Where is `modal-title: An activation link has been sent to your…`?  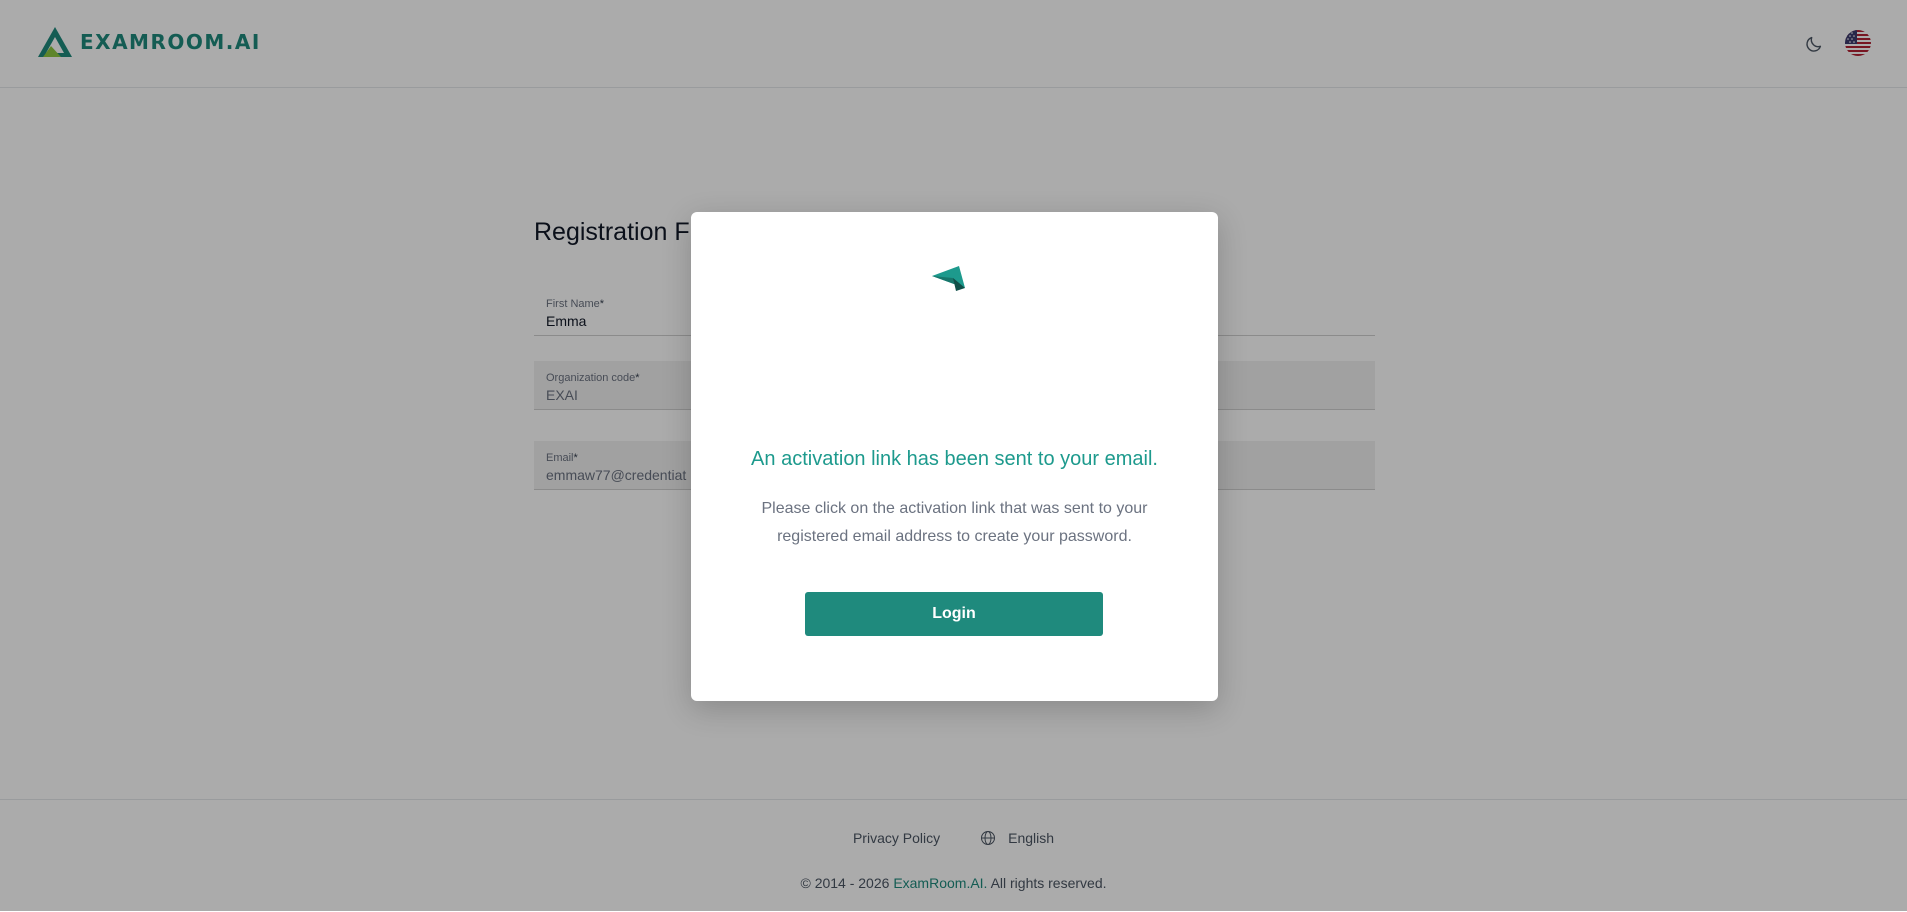
modal-title: An activation link has been sent to your… is located at coordinates (954, 459).